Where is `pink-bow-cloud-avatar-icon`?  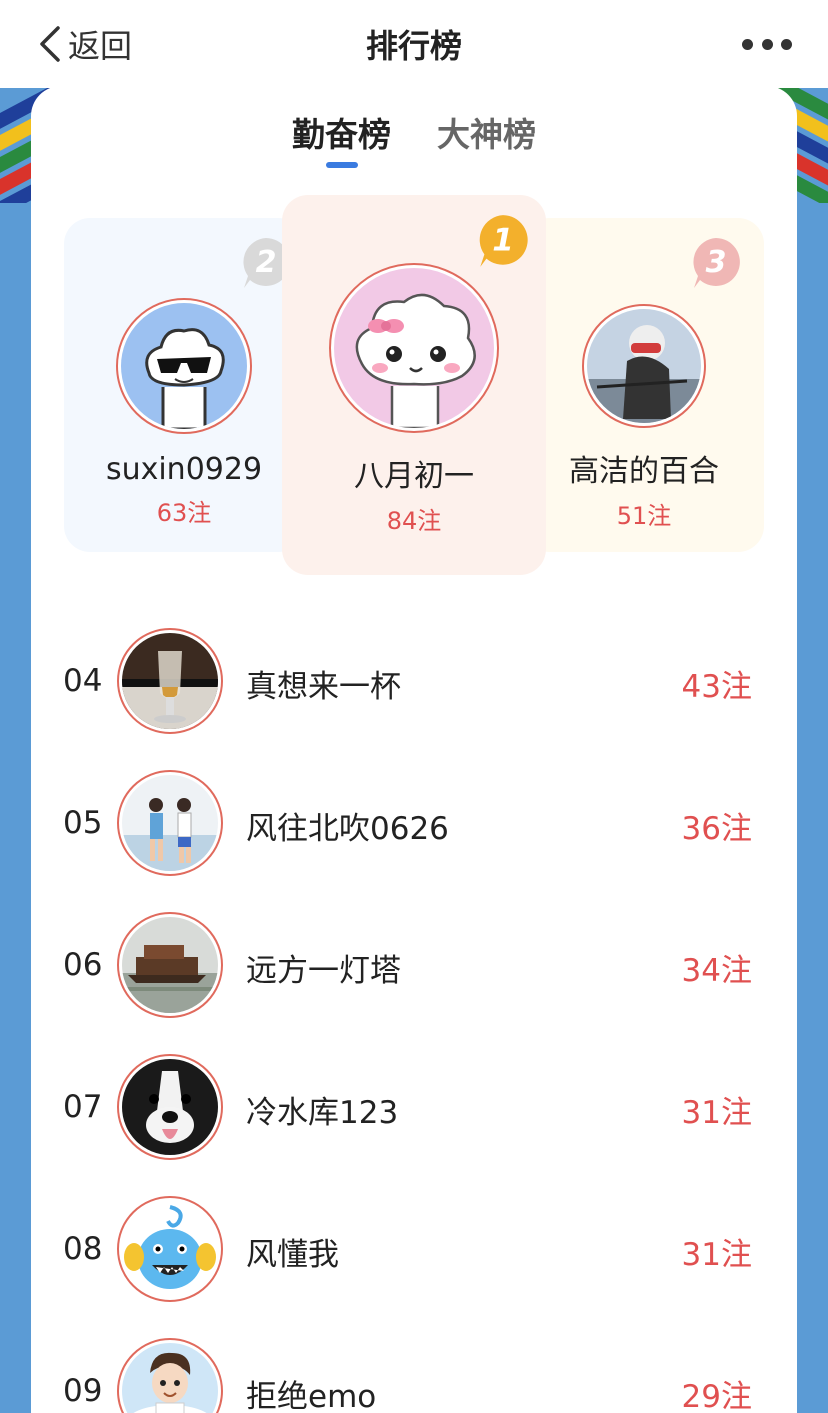 pink-bow-cloud-avatar-icon is located at coordinates (414, 348).